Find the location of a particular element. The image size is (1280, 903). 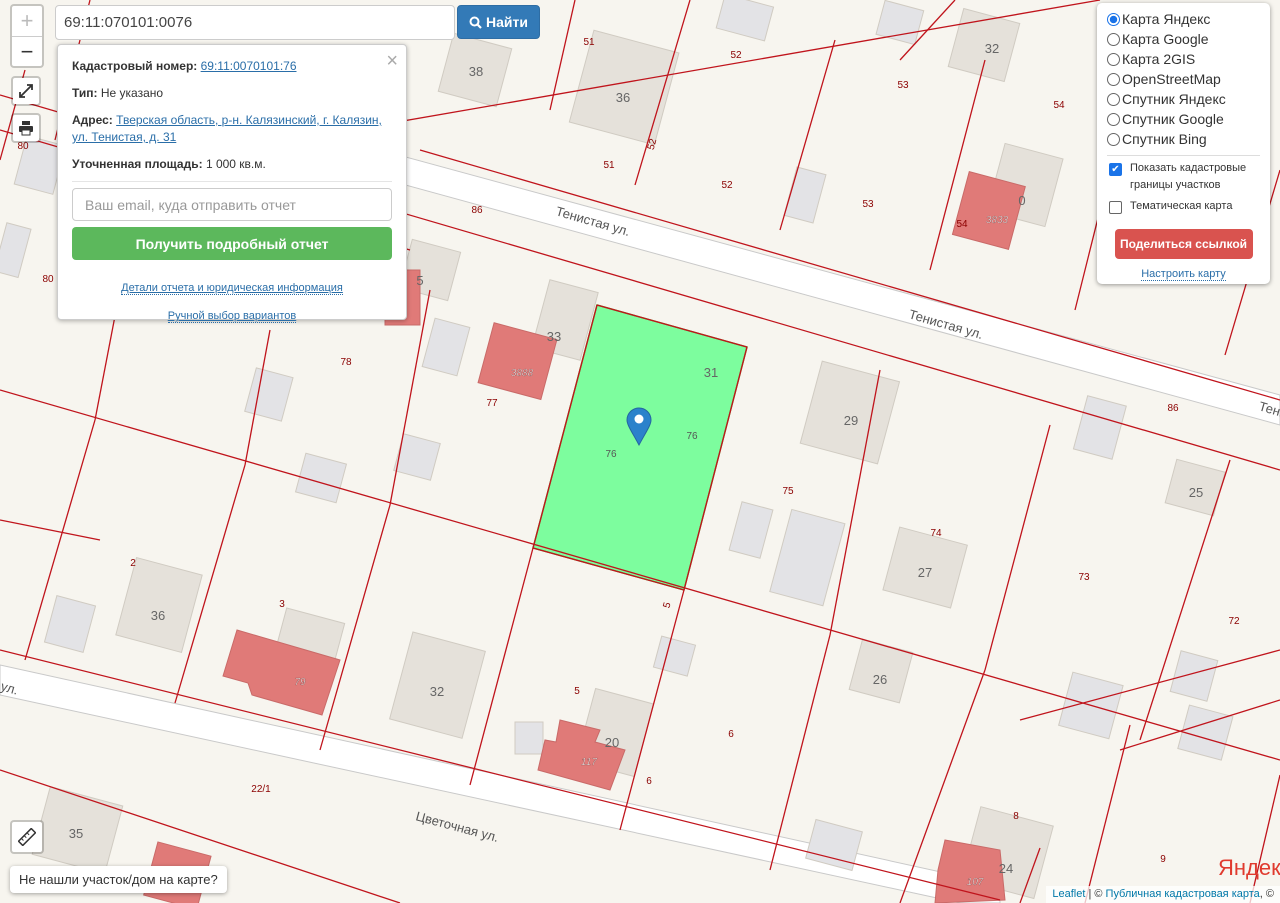

svg-text: 27 is located at coordinates (925, 572).